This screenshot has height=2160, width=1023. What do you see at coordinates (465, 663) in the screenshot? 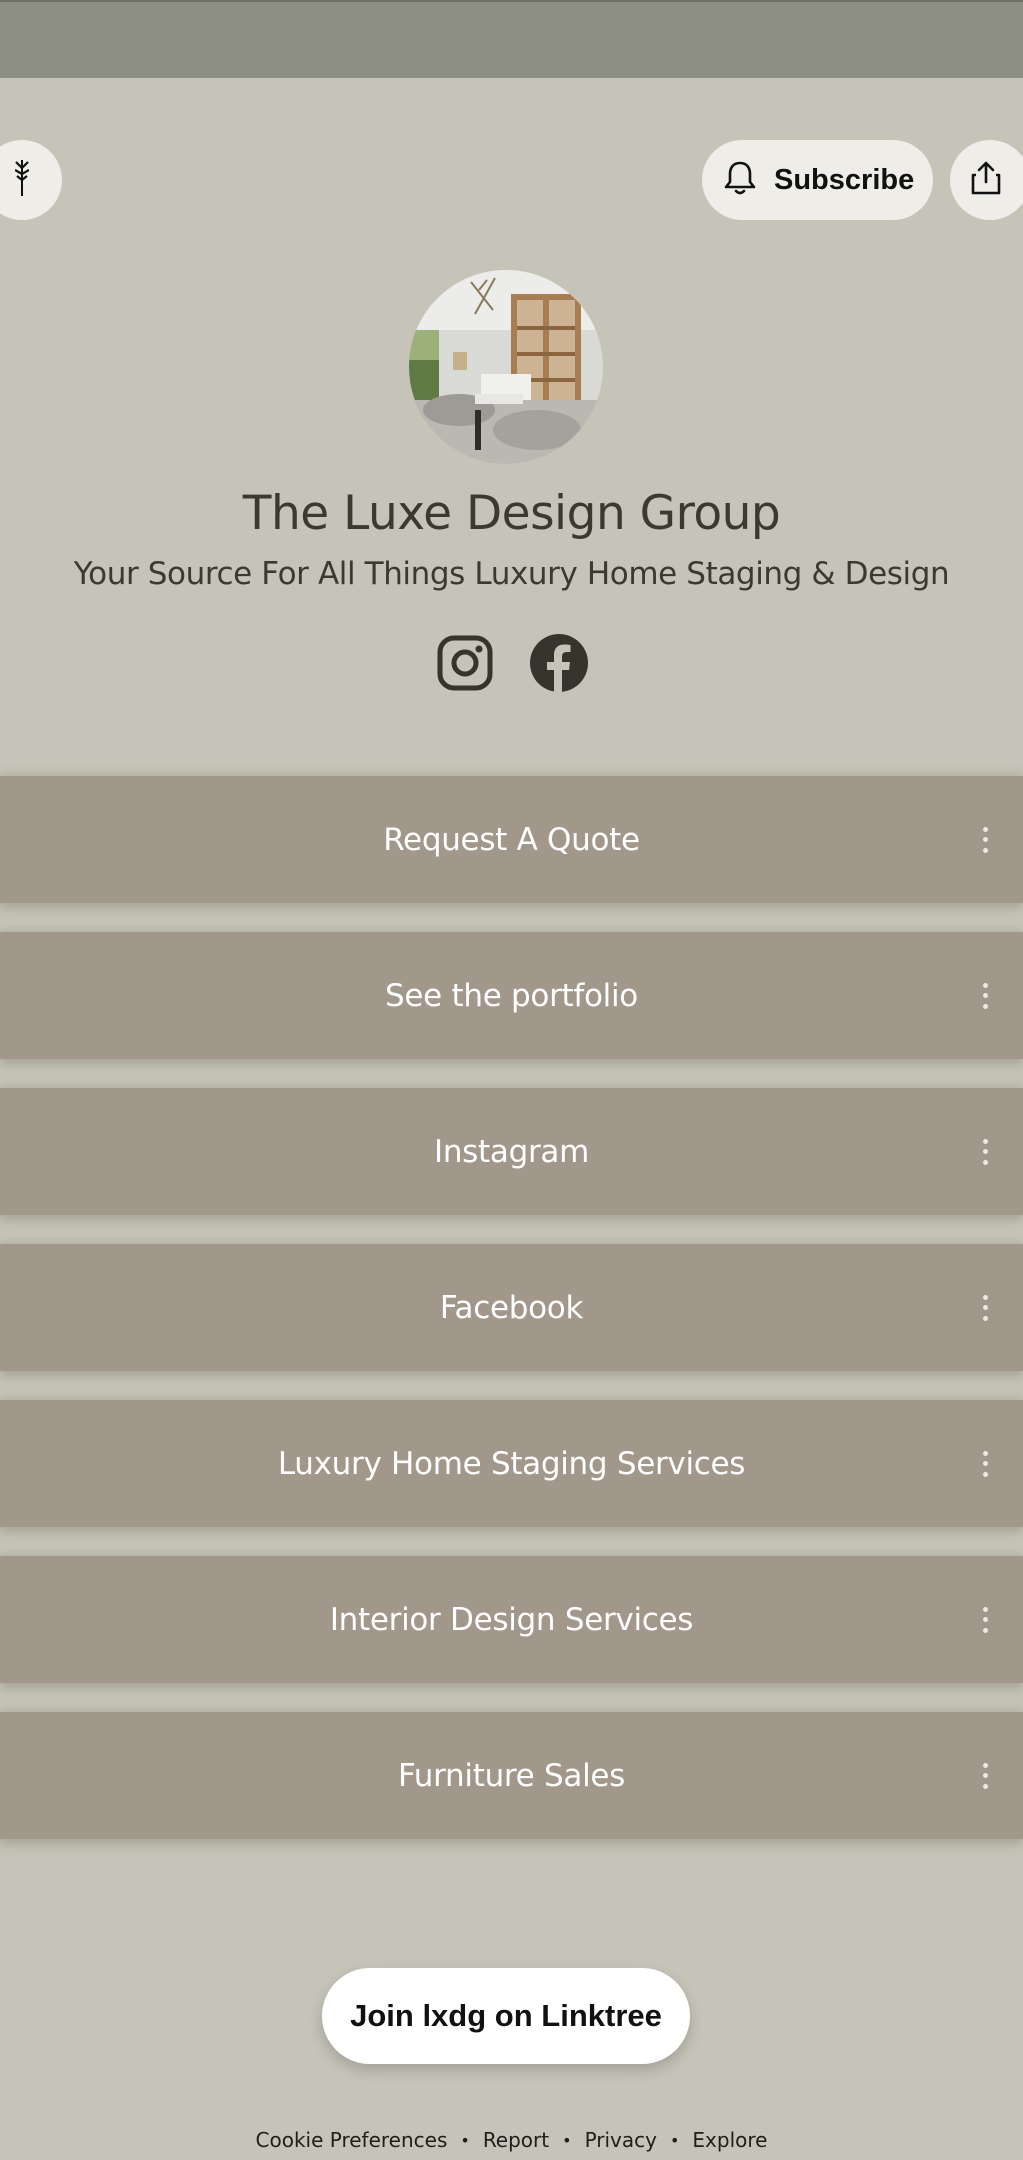
I see `instagram-icon` at bounding box center [465, 663].